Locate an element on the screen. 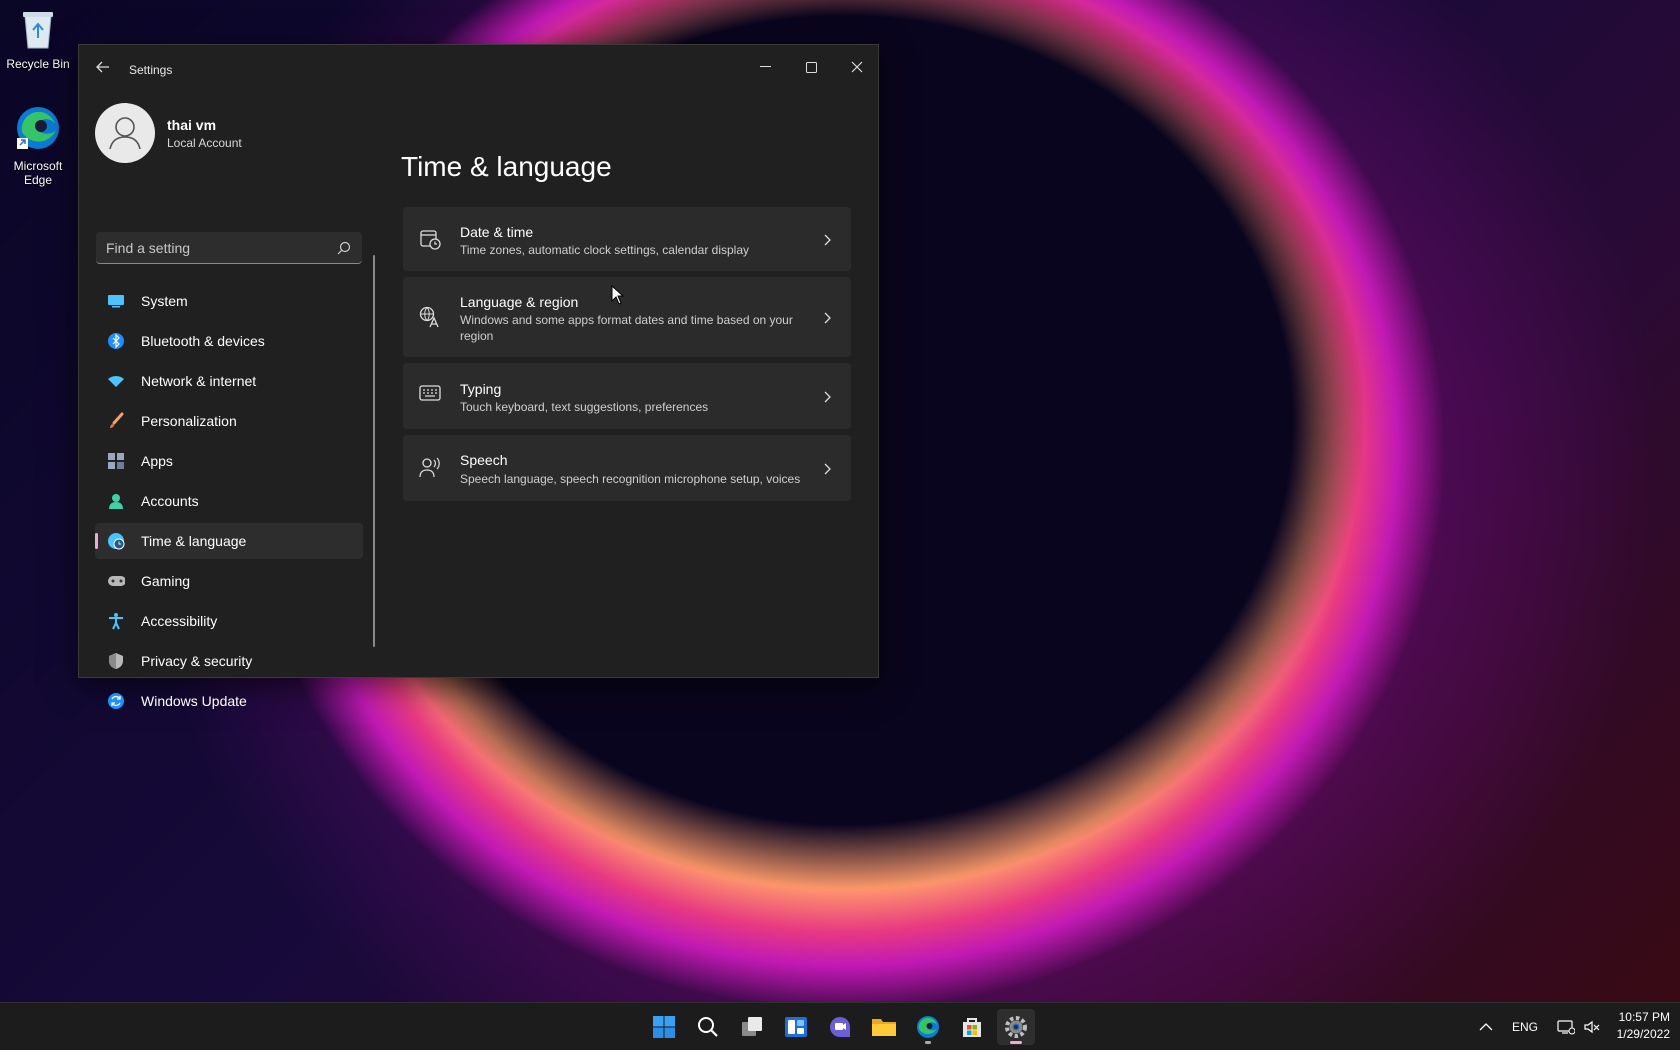  minimize-button is located at coordinates (765, 67).